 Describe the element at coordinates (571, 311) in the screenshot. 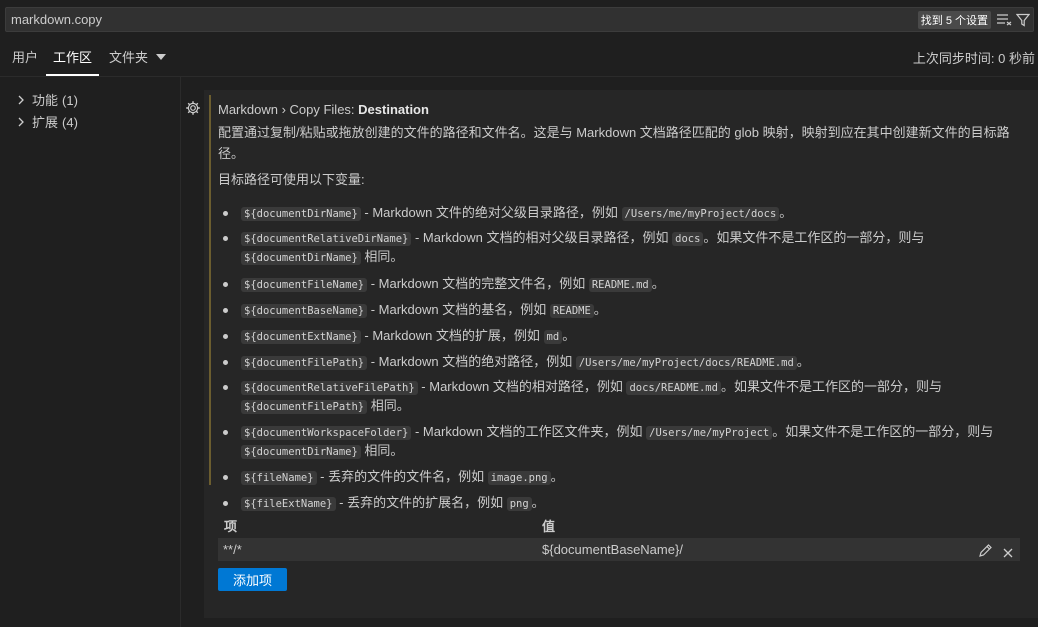

I see `variable-example: README` at that location.